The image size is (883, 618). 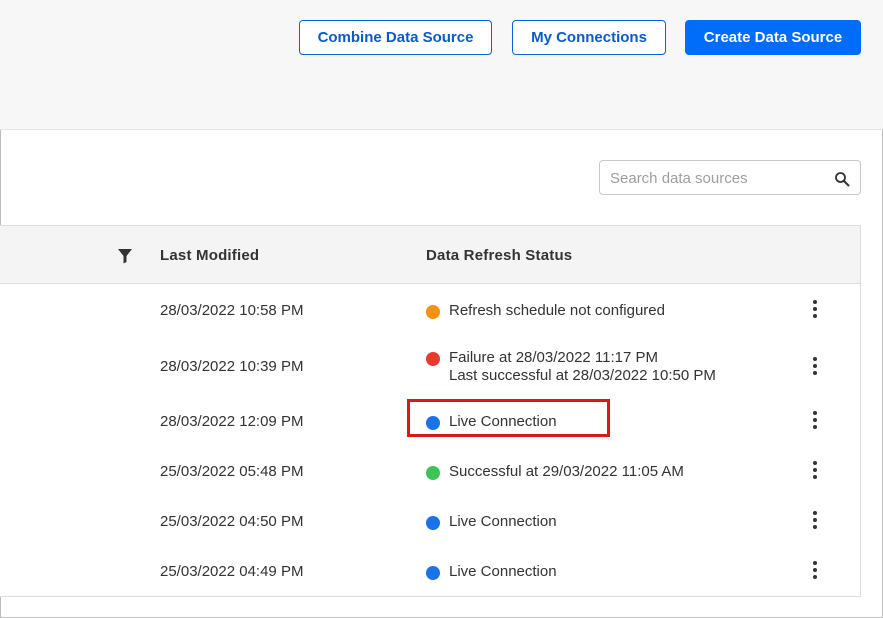 What do you see at coordinates (499, 255) in the screenshot?
I see `column-header-refresh-status: Data Refresh Status` at bounding box center [499, 255].